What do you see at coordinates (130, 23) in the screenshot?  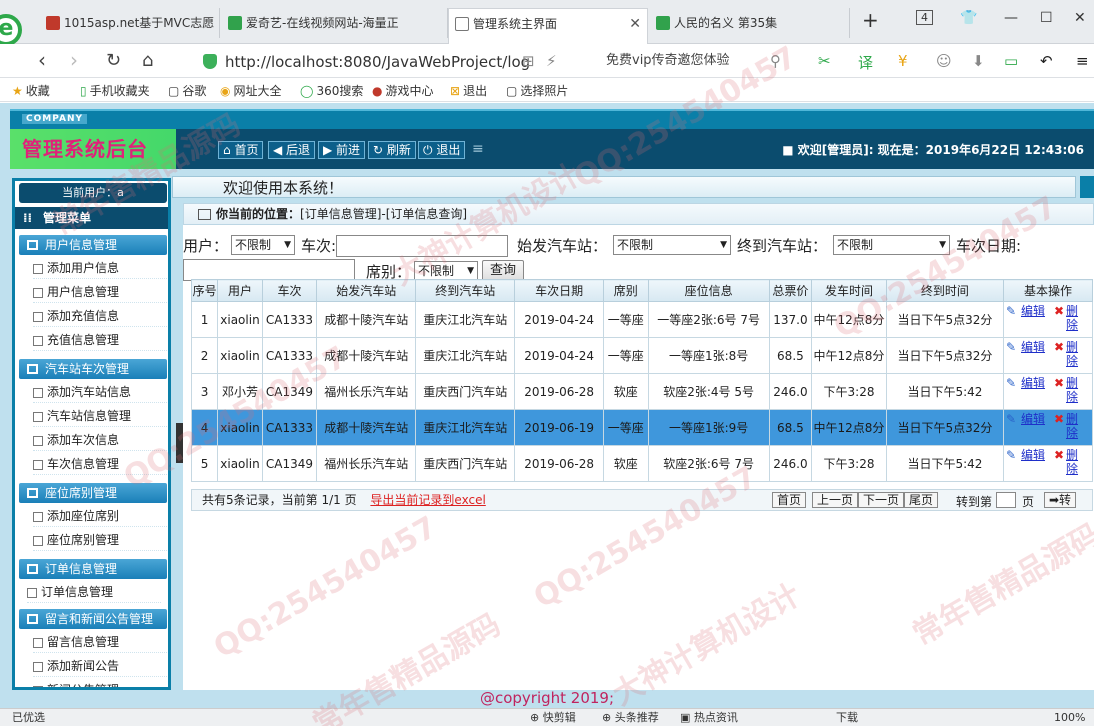 I see `browser-tab: 1015asp.net基于MVC志愿` at bounding box center [130, 23].